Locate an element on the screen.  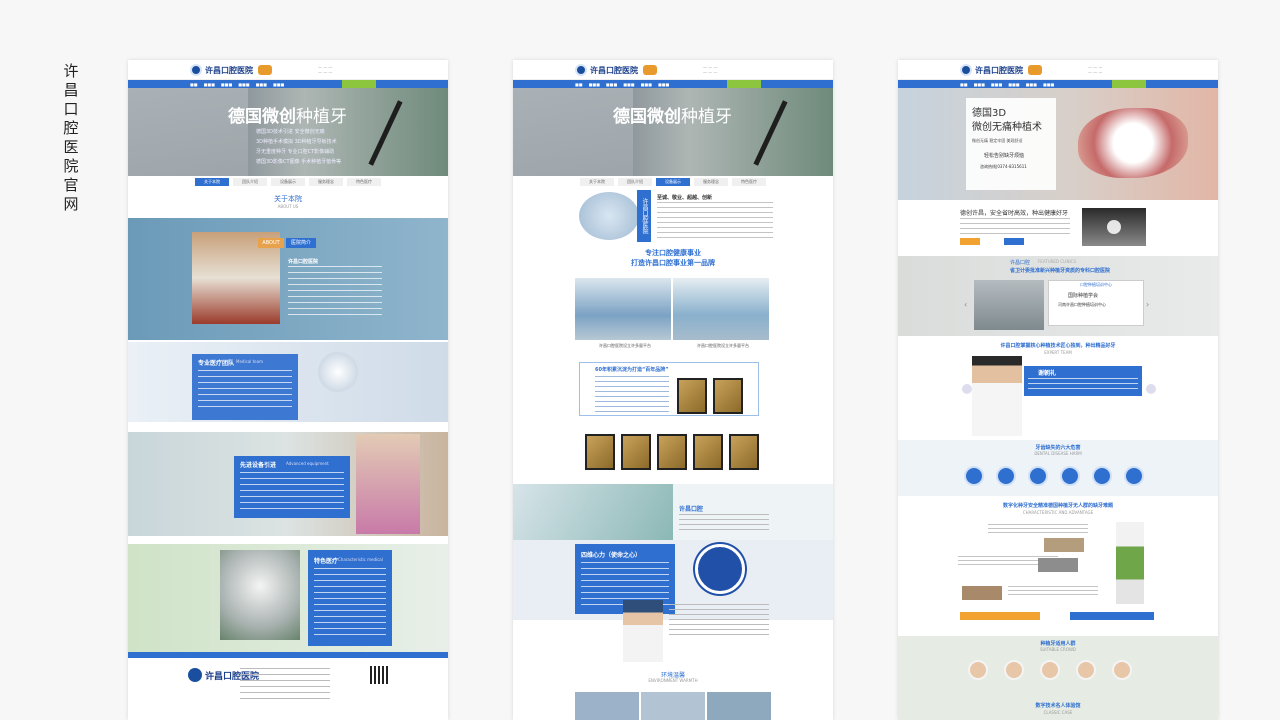
about-section: ABOUT 医院简介 许昌口腔医院 is located at coordinates (288, 279).